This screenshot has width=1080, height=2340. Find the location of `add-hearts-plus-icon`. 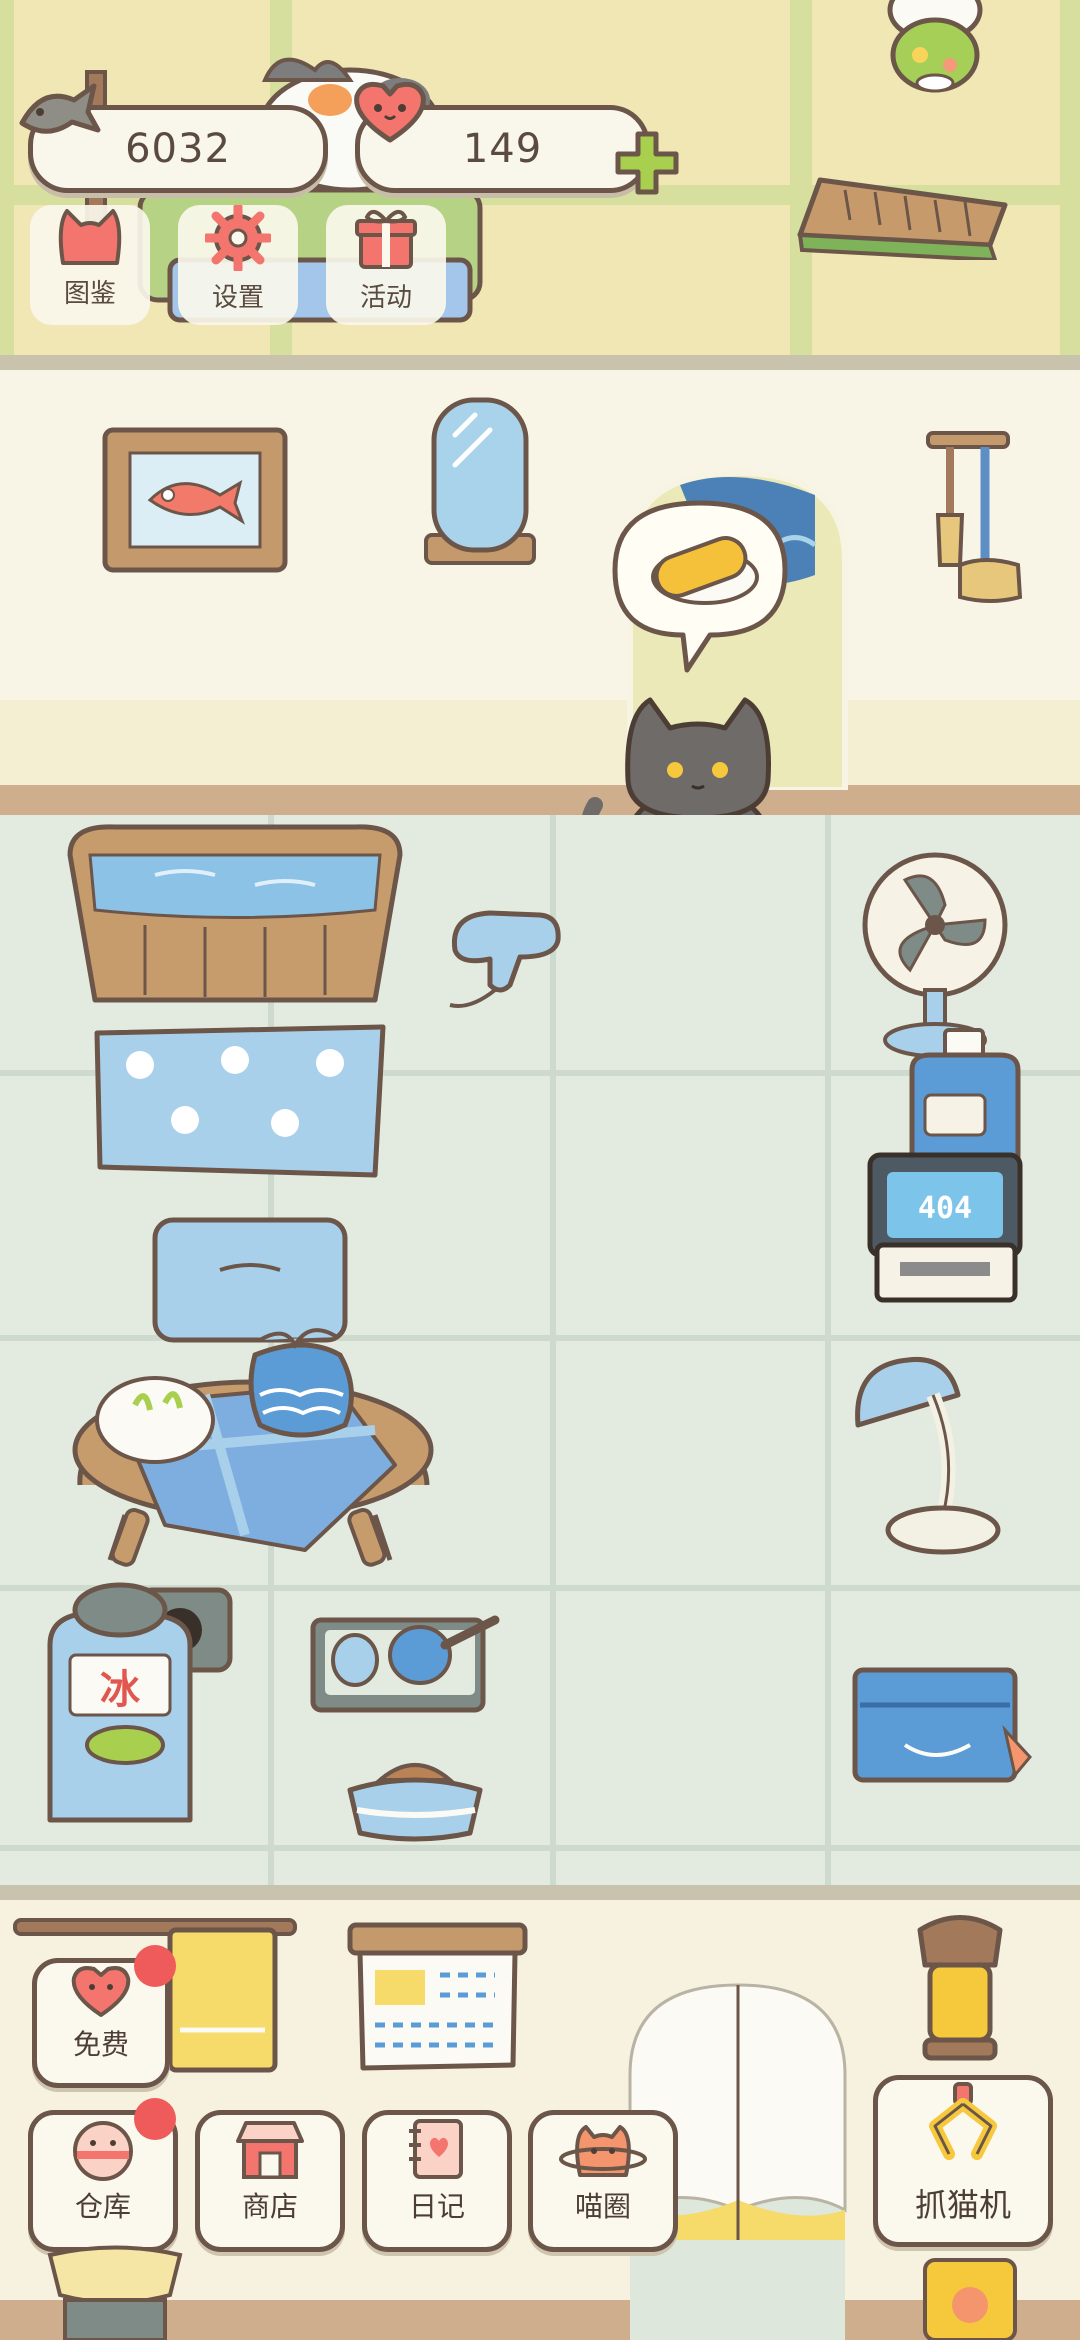

add-hearts-plus-icon is located at coordinates (647, 163).